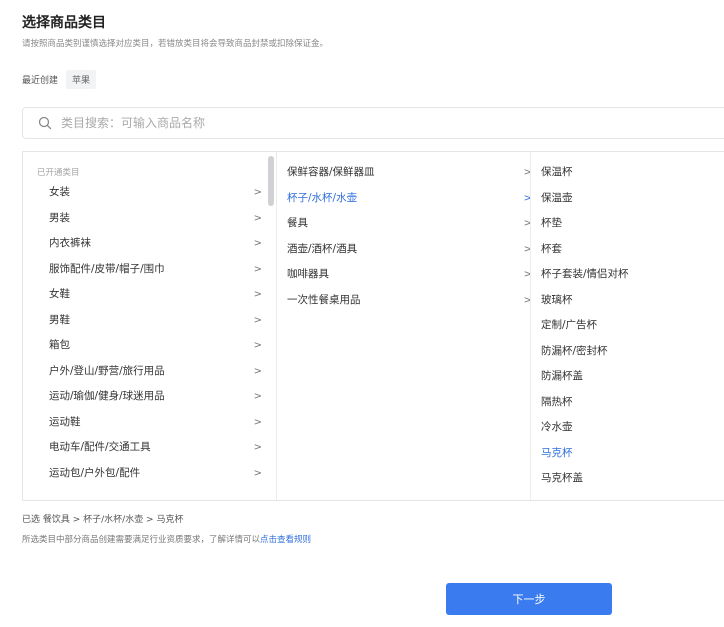 This screenshot has height=627, width=724. I want to click on category-level1-item-label: 运动/瑜伽/健身/球迷用品, so click(107, 396).